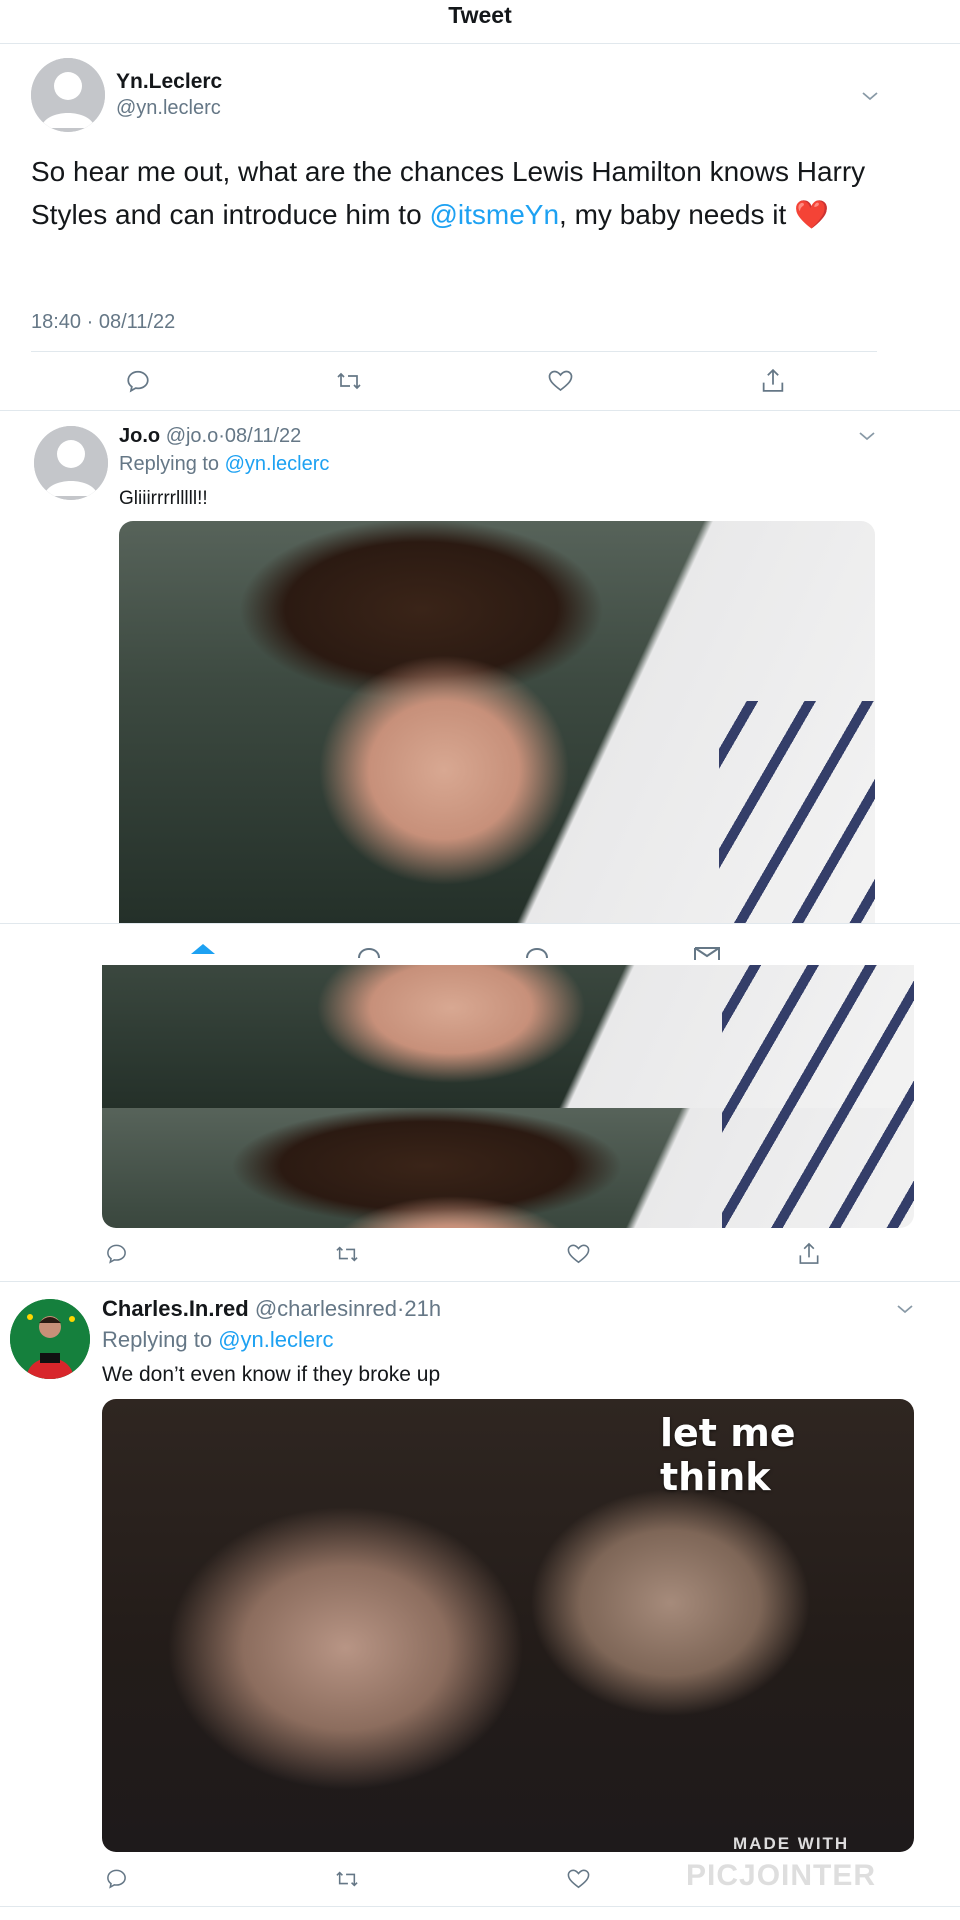 The image size is (960, 1920). Describe the element at coordinates (537, 949) in the screenshot. I see `notifications-icon` at that location.